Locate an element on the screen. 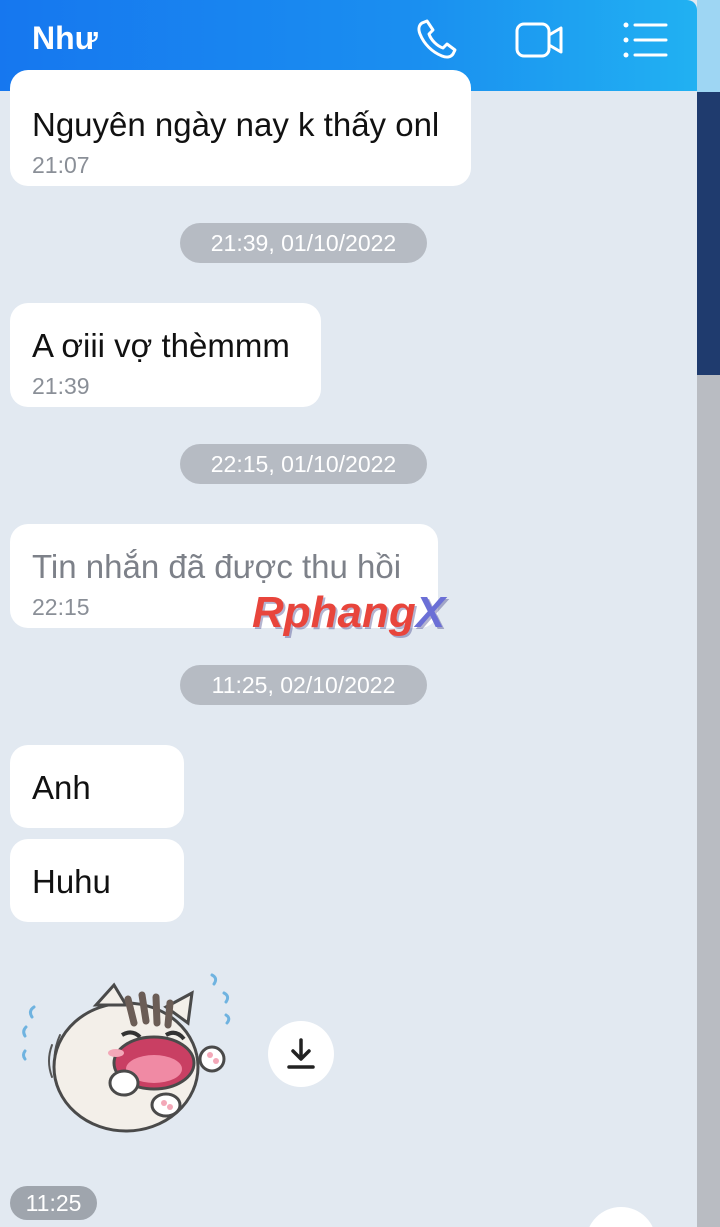 The height and width of the screenshot is (1227, 720). watermark-logo: RphangX is located at coordinates (349, 612).